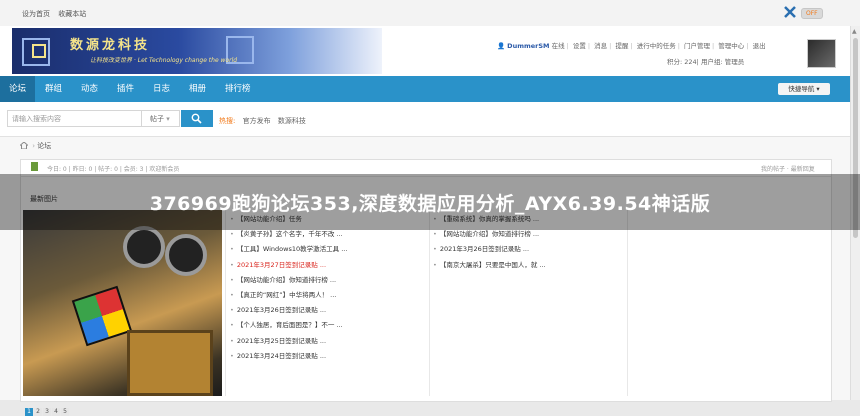 This screenshot has width=860, height=416. I want to click on bookmark-icon, so click(34, 166).